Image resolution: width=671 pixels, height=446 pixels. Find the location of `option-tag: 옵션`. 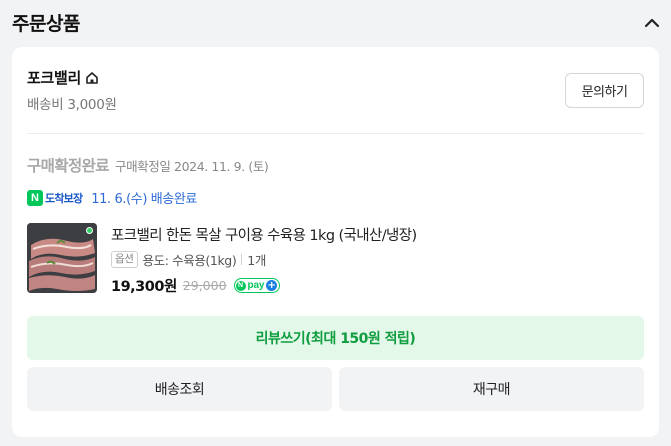

option-tag: 옵션 is located at coordinates (124, 259).